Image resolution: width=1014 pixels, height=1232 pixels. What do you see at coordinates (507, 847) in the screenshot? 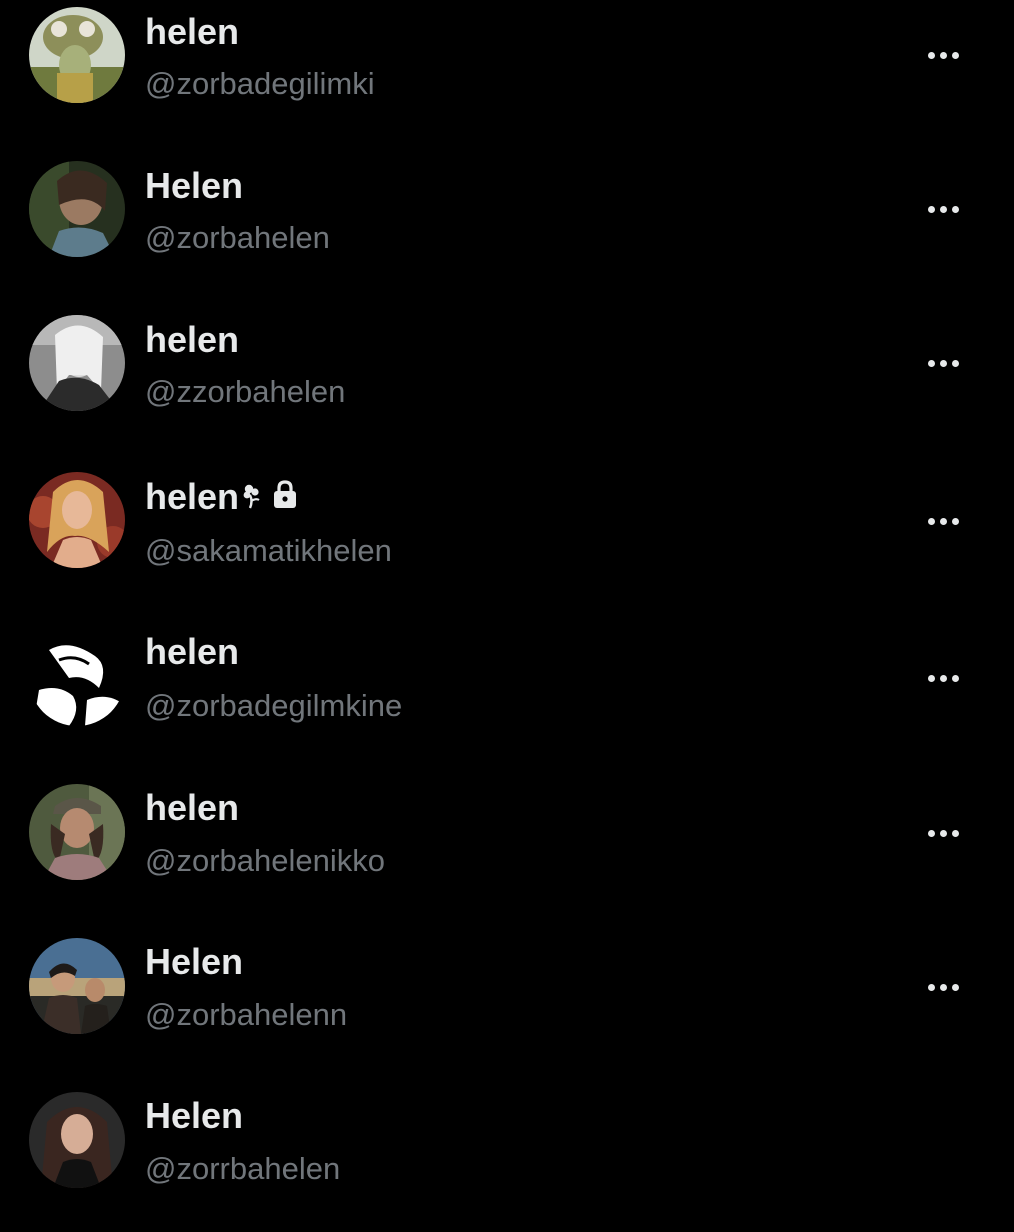
I see `account-row: helen @zorbahelenikko` at bounding box center [507, 847].